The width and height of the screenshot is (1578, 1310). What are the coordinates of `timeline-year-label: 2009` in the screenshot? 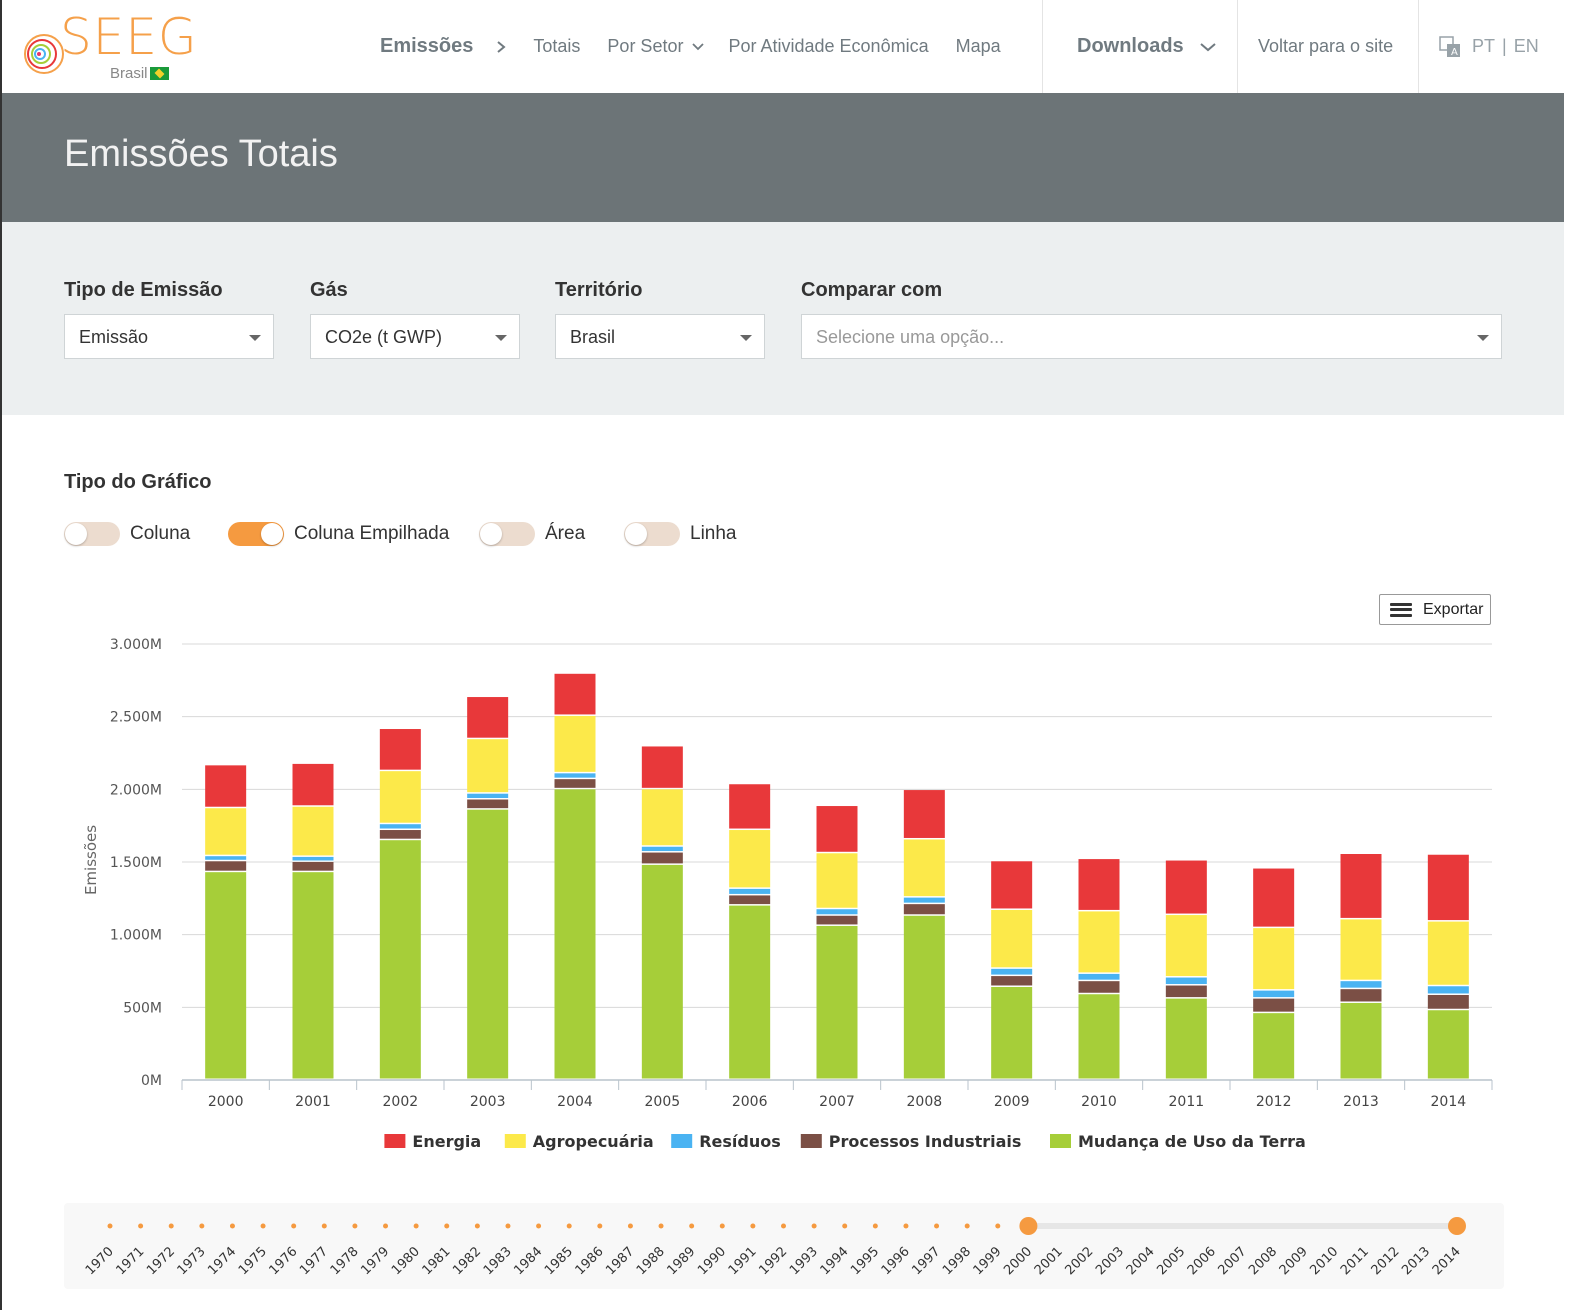 It's located at (1294, 1261).